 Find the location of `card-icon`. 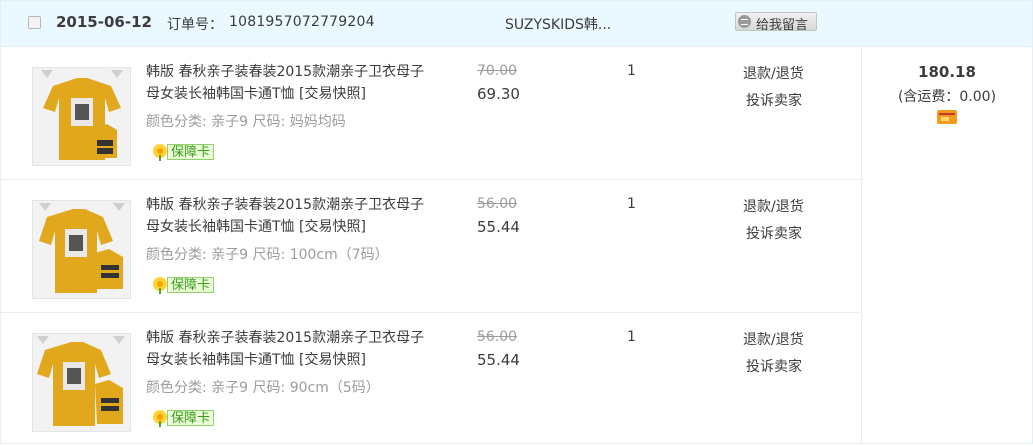

card-icon is located at coordinates (947, 117).